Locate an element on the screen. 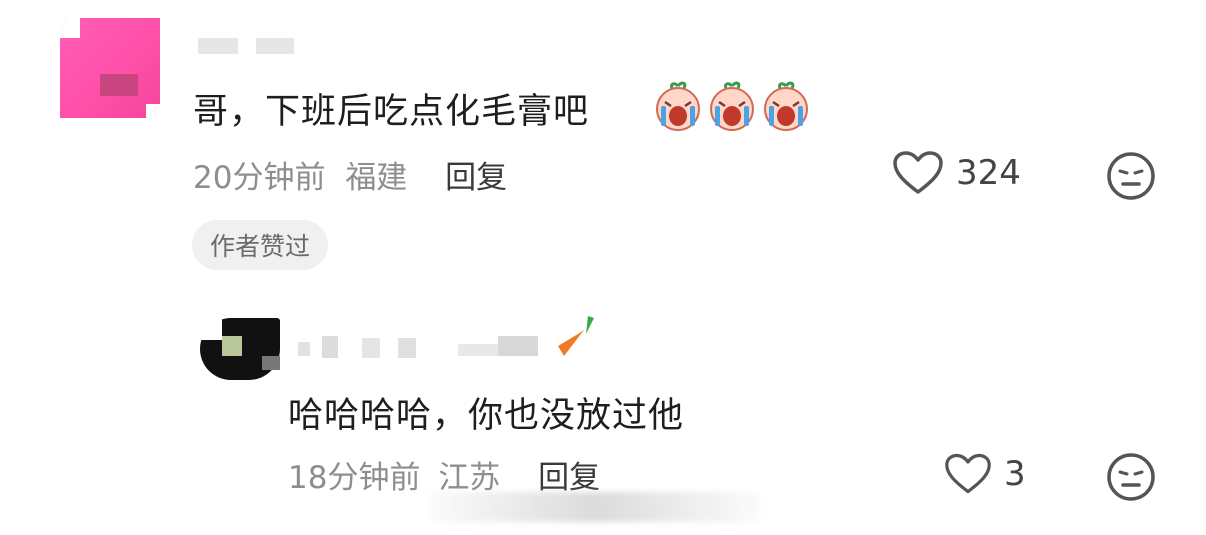 This screenshot has width=1206, height=535. reply-text: 哈哈哈哈，你也没放过他 is located at coordinates (486, 416).